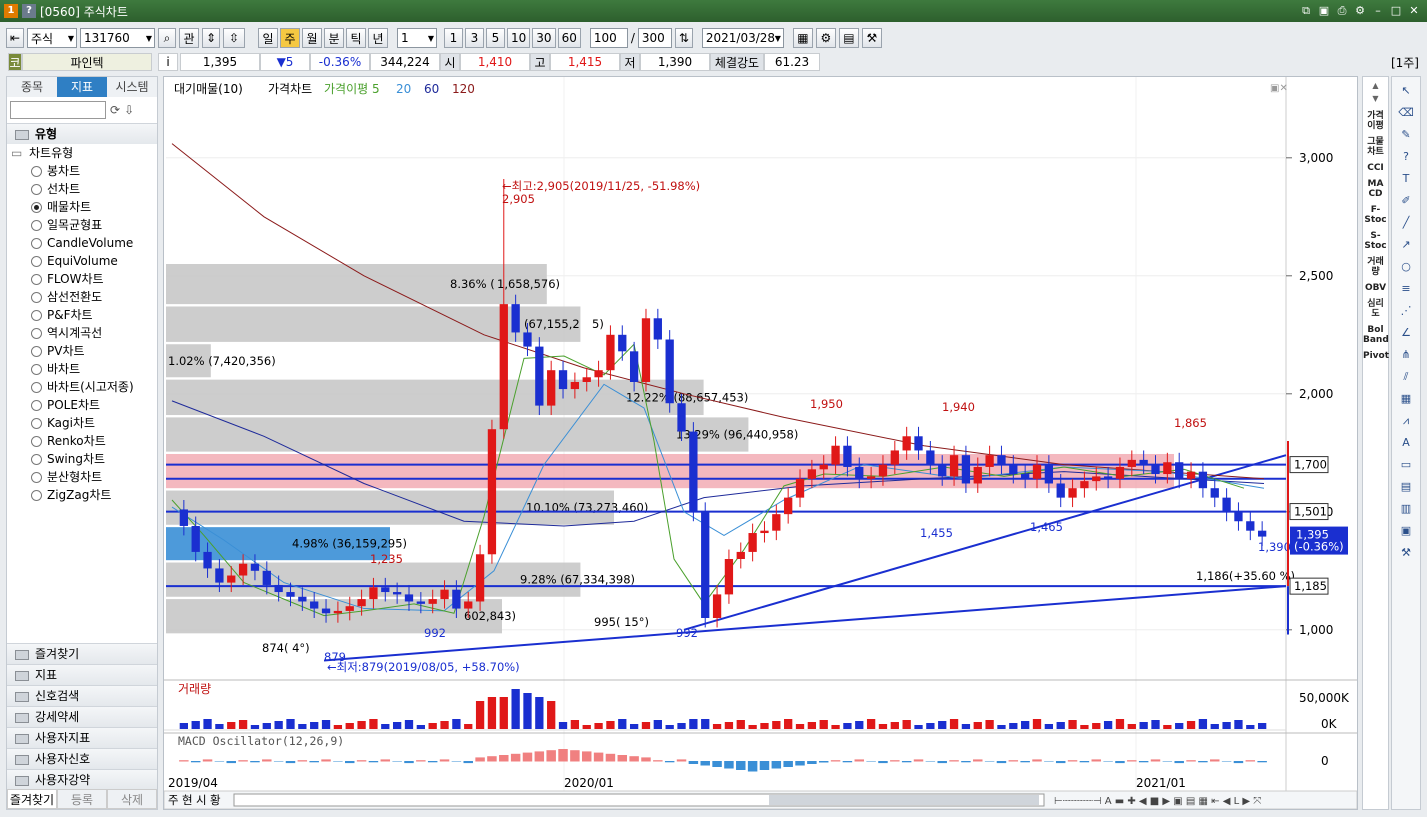 The image size is (1427, 817). What do you see at coordinates (1406, 135) in the screenshot?
I see `paint-icon: ✎` at bounding box center [1406, 135].